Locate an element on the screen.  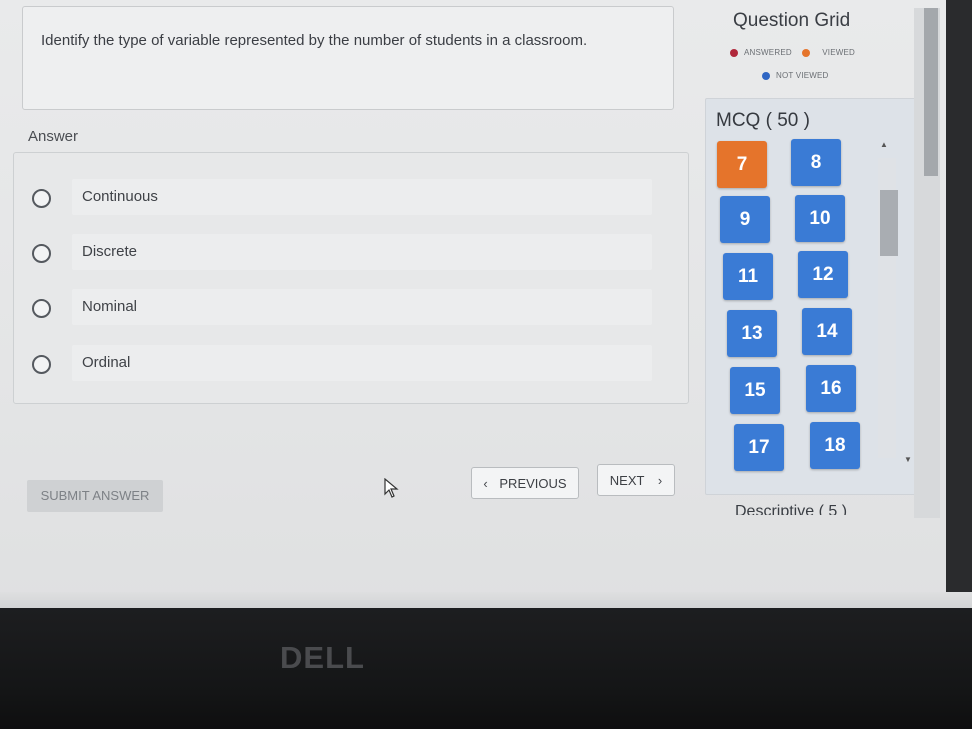
dell-logo: DELL is located at coordinates (322, 657).